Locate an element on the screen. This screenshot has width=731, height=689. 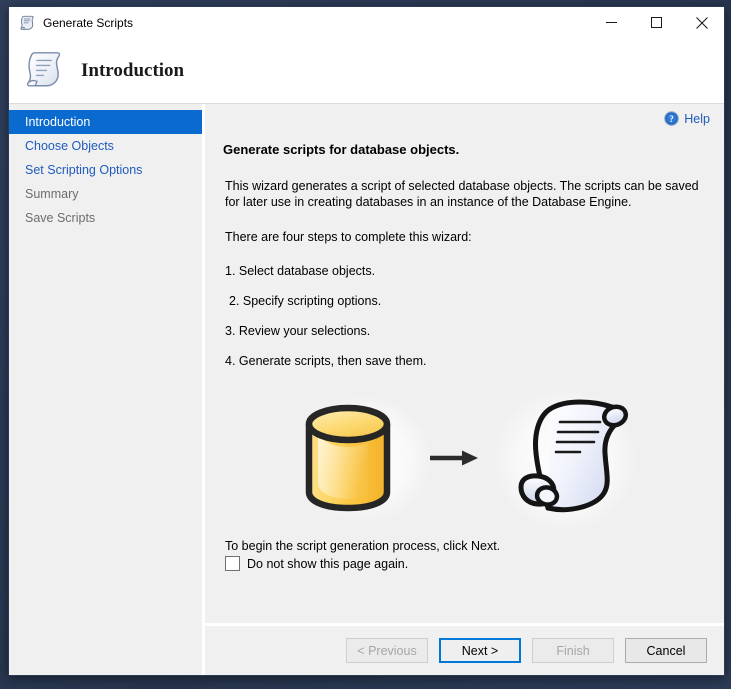
page-title: Introduction is located at coordinates (133, 70).